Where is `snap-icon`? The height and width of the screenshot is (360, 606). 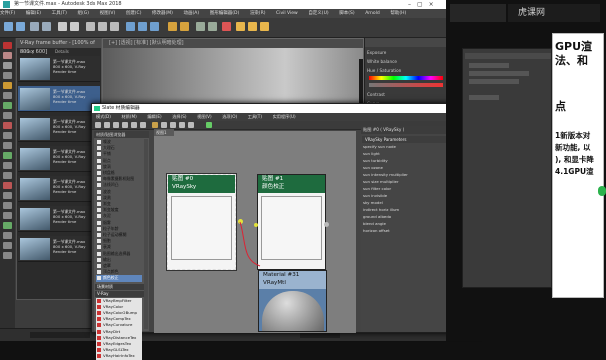
snap-icon is located at coordinates (130, 26).